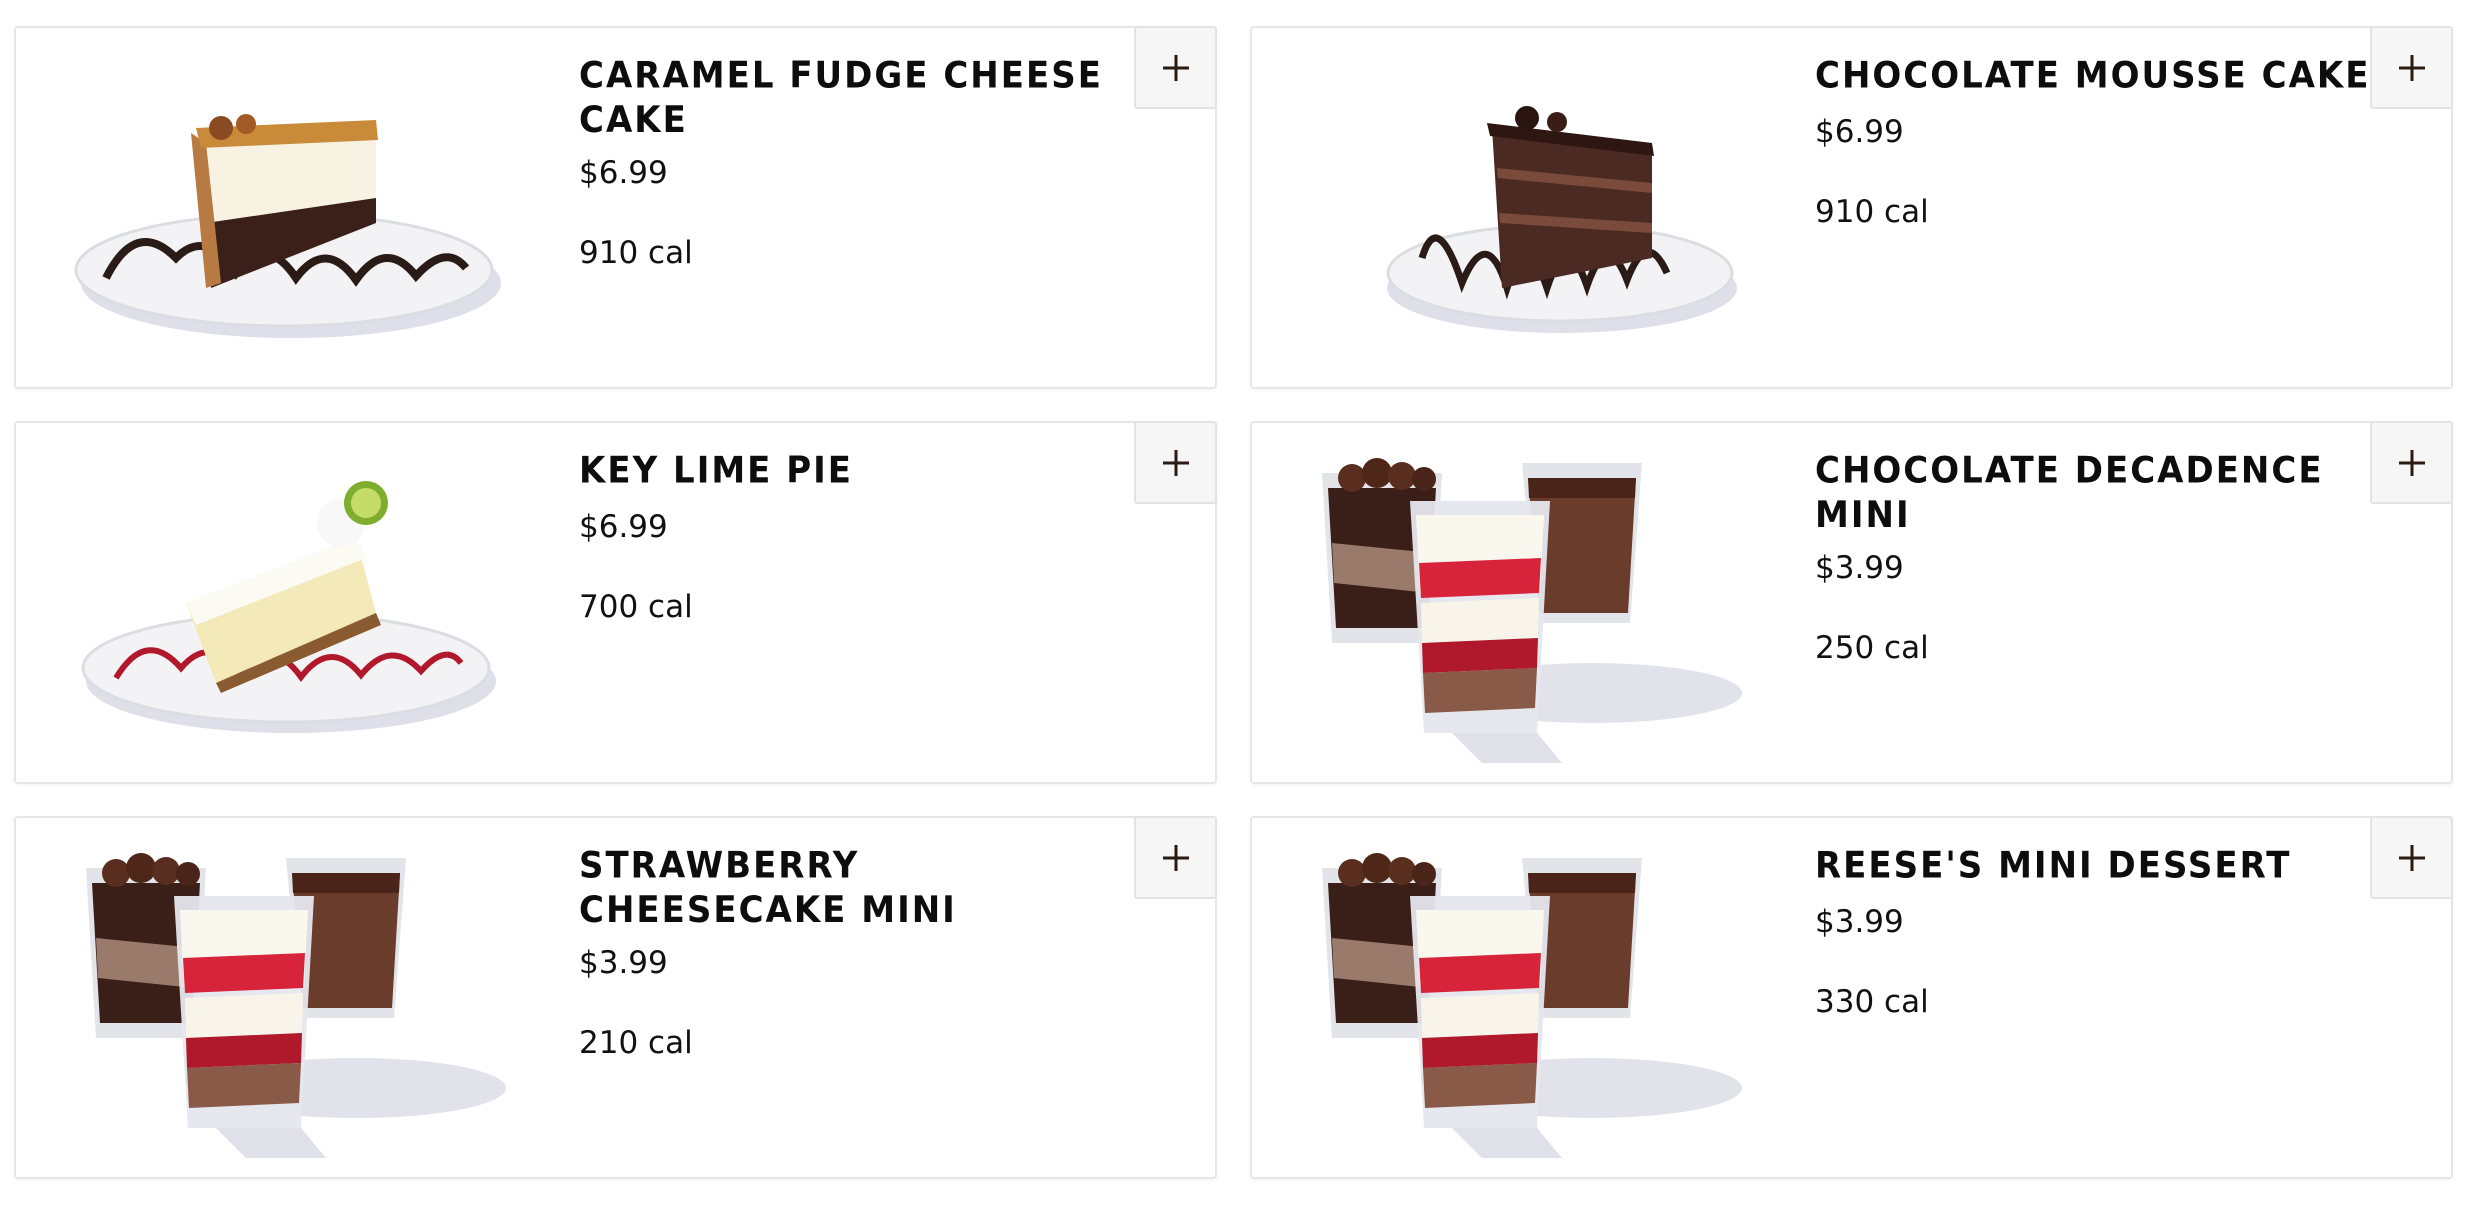 This screenshot has width=2468, height=1230. Describe the element at coordinates (716, 471) in the screenshot. I see `item-name: Key Lime Pie` at that location.